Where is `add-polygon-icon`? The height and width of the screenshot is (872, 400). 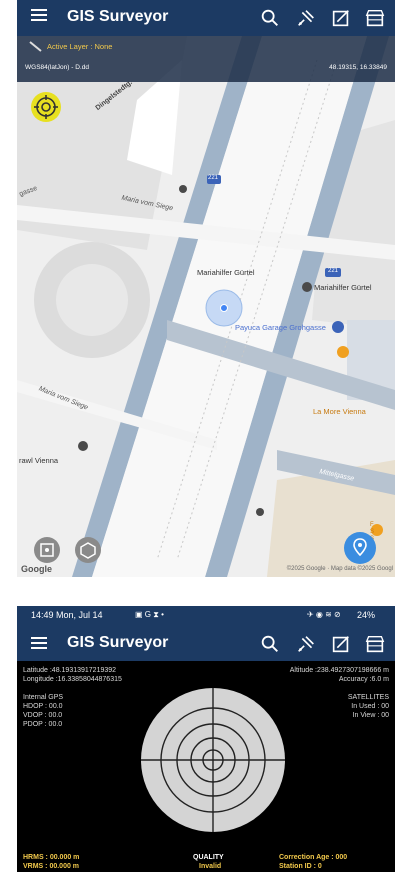 add-polygon-icon is located at coordinates (88, 550).